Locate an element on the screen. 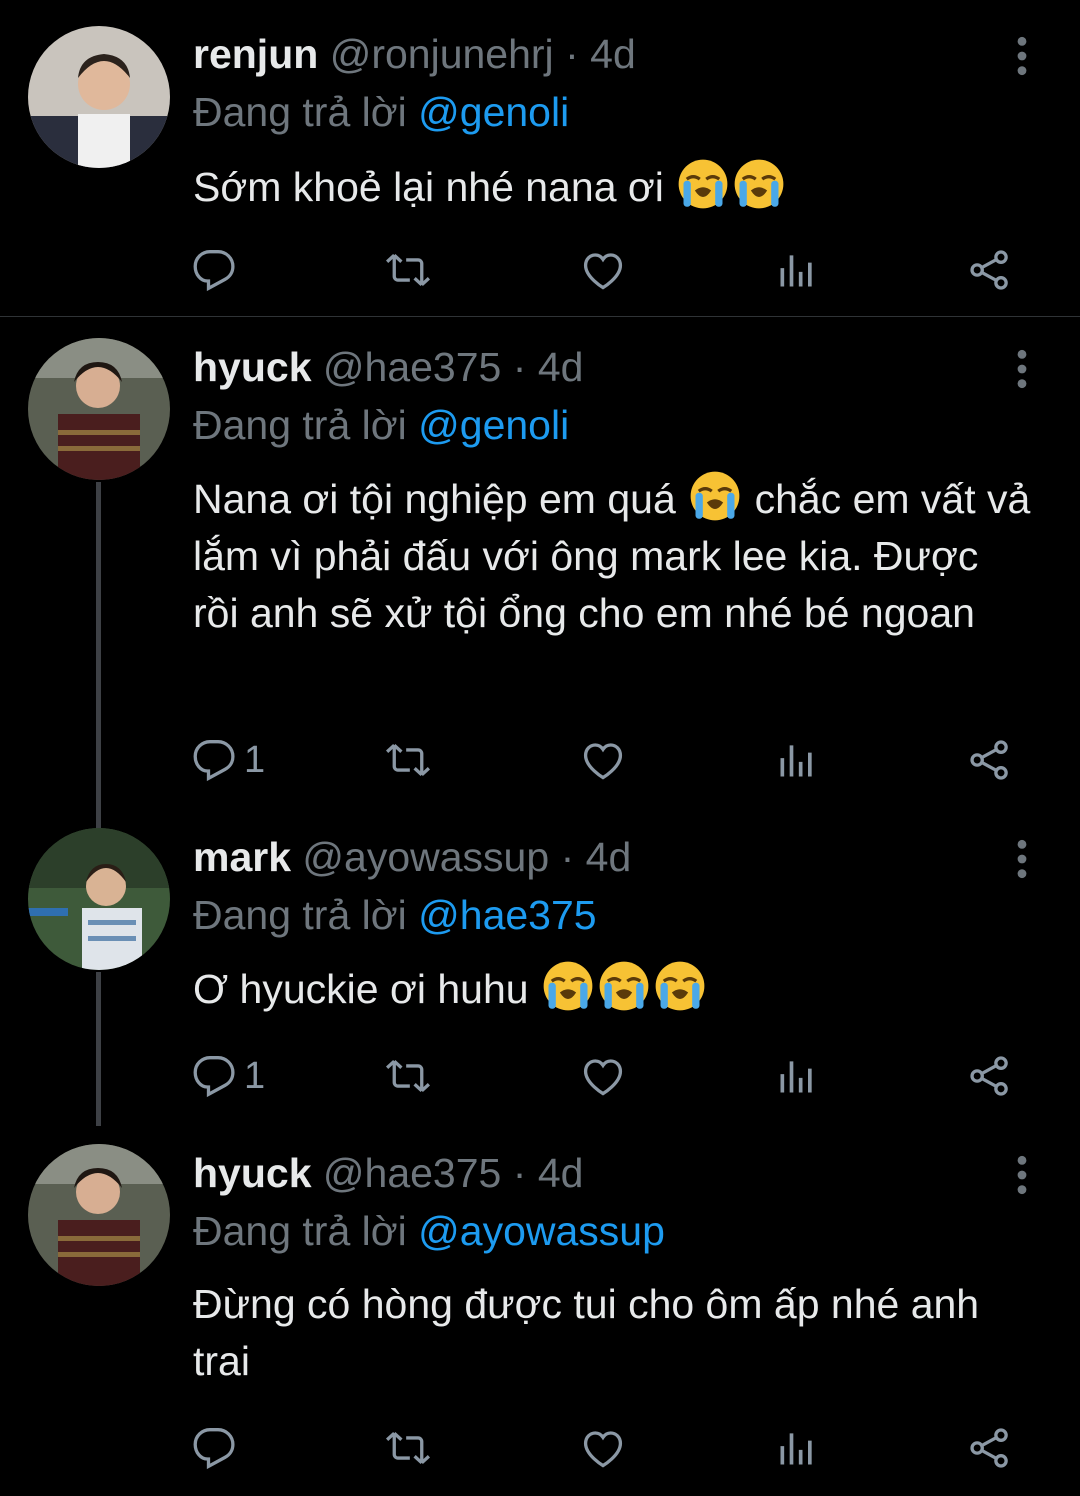 This screenshot has height=1496, width=1080. replying-to: Đang trả lời @ayowassup is located at coordinates (429, 1231).